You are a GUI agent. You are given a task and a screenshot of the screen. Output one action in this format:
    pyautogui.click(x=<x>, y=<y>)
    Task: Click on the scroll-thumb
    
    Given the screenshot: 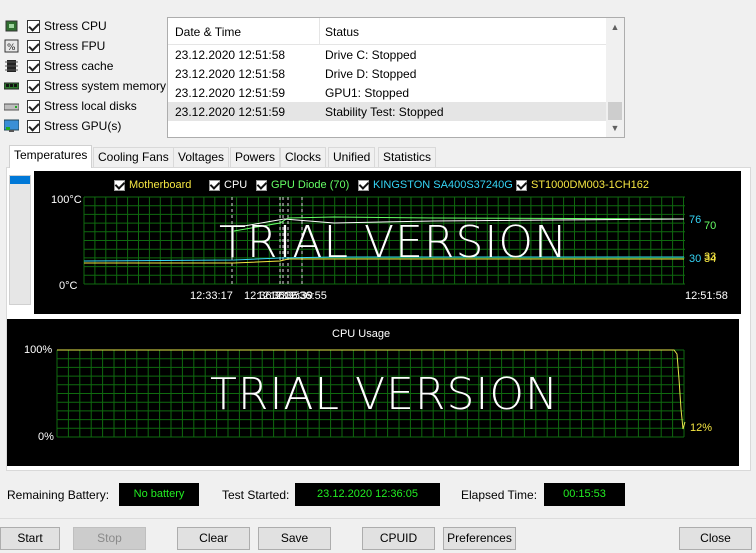 What is the action you would take?
    pyautogui.click(x=615, y=111)
    